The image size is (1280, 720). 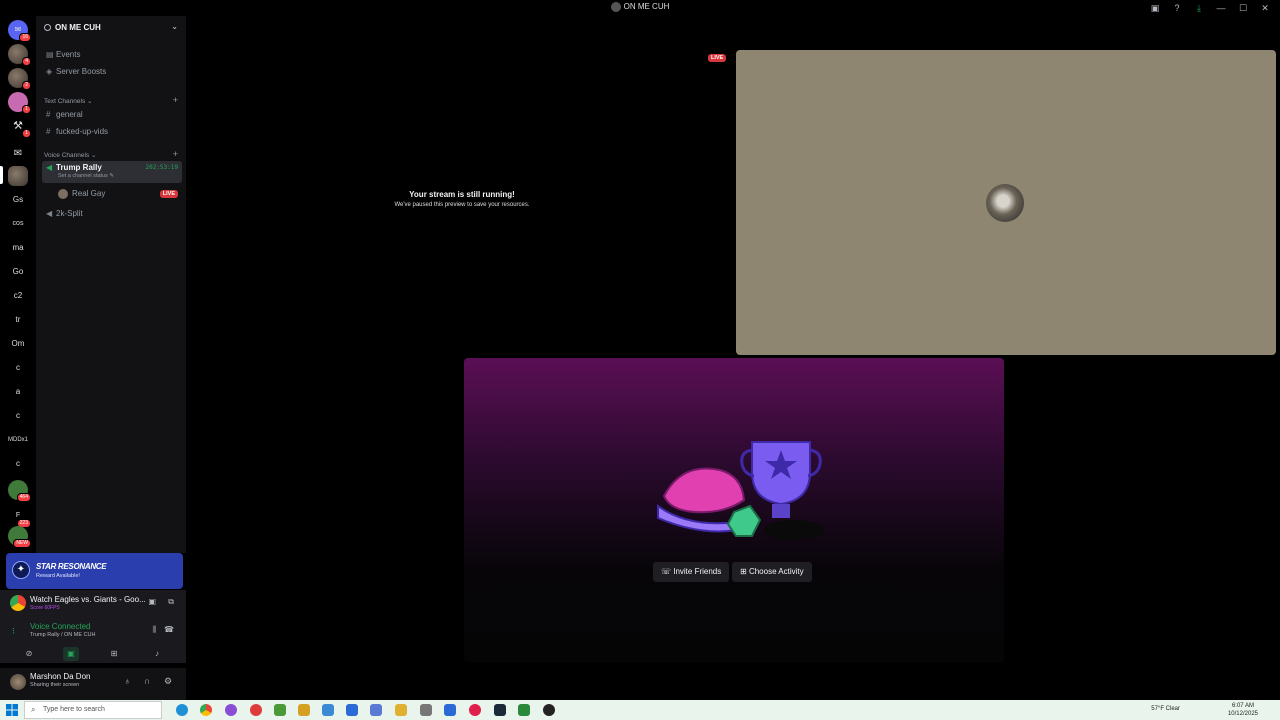 What do you see at coordinates (169, 629) in the screenshot?
I see `disconnect-icon: ☎` at bounding box center [169, 629].